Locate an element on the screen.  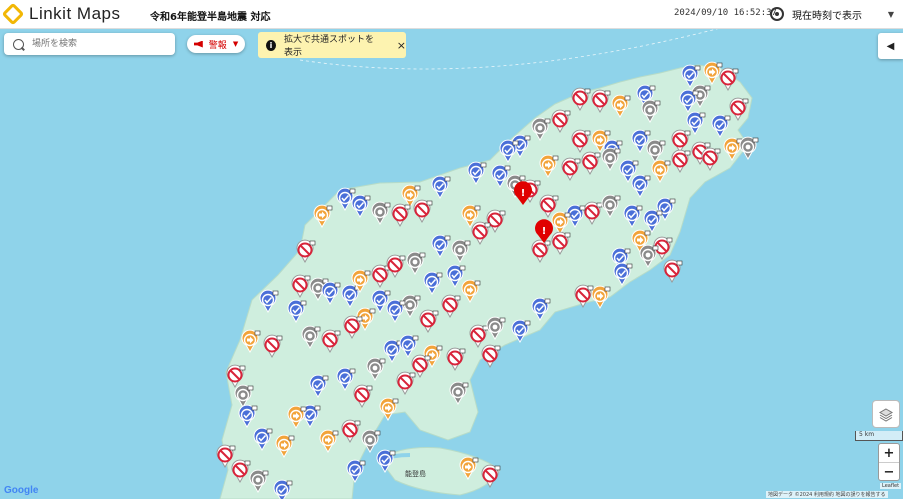
zoom-in-button: + is located at coordinates (889, 453).